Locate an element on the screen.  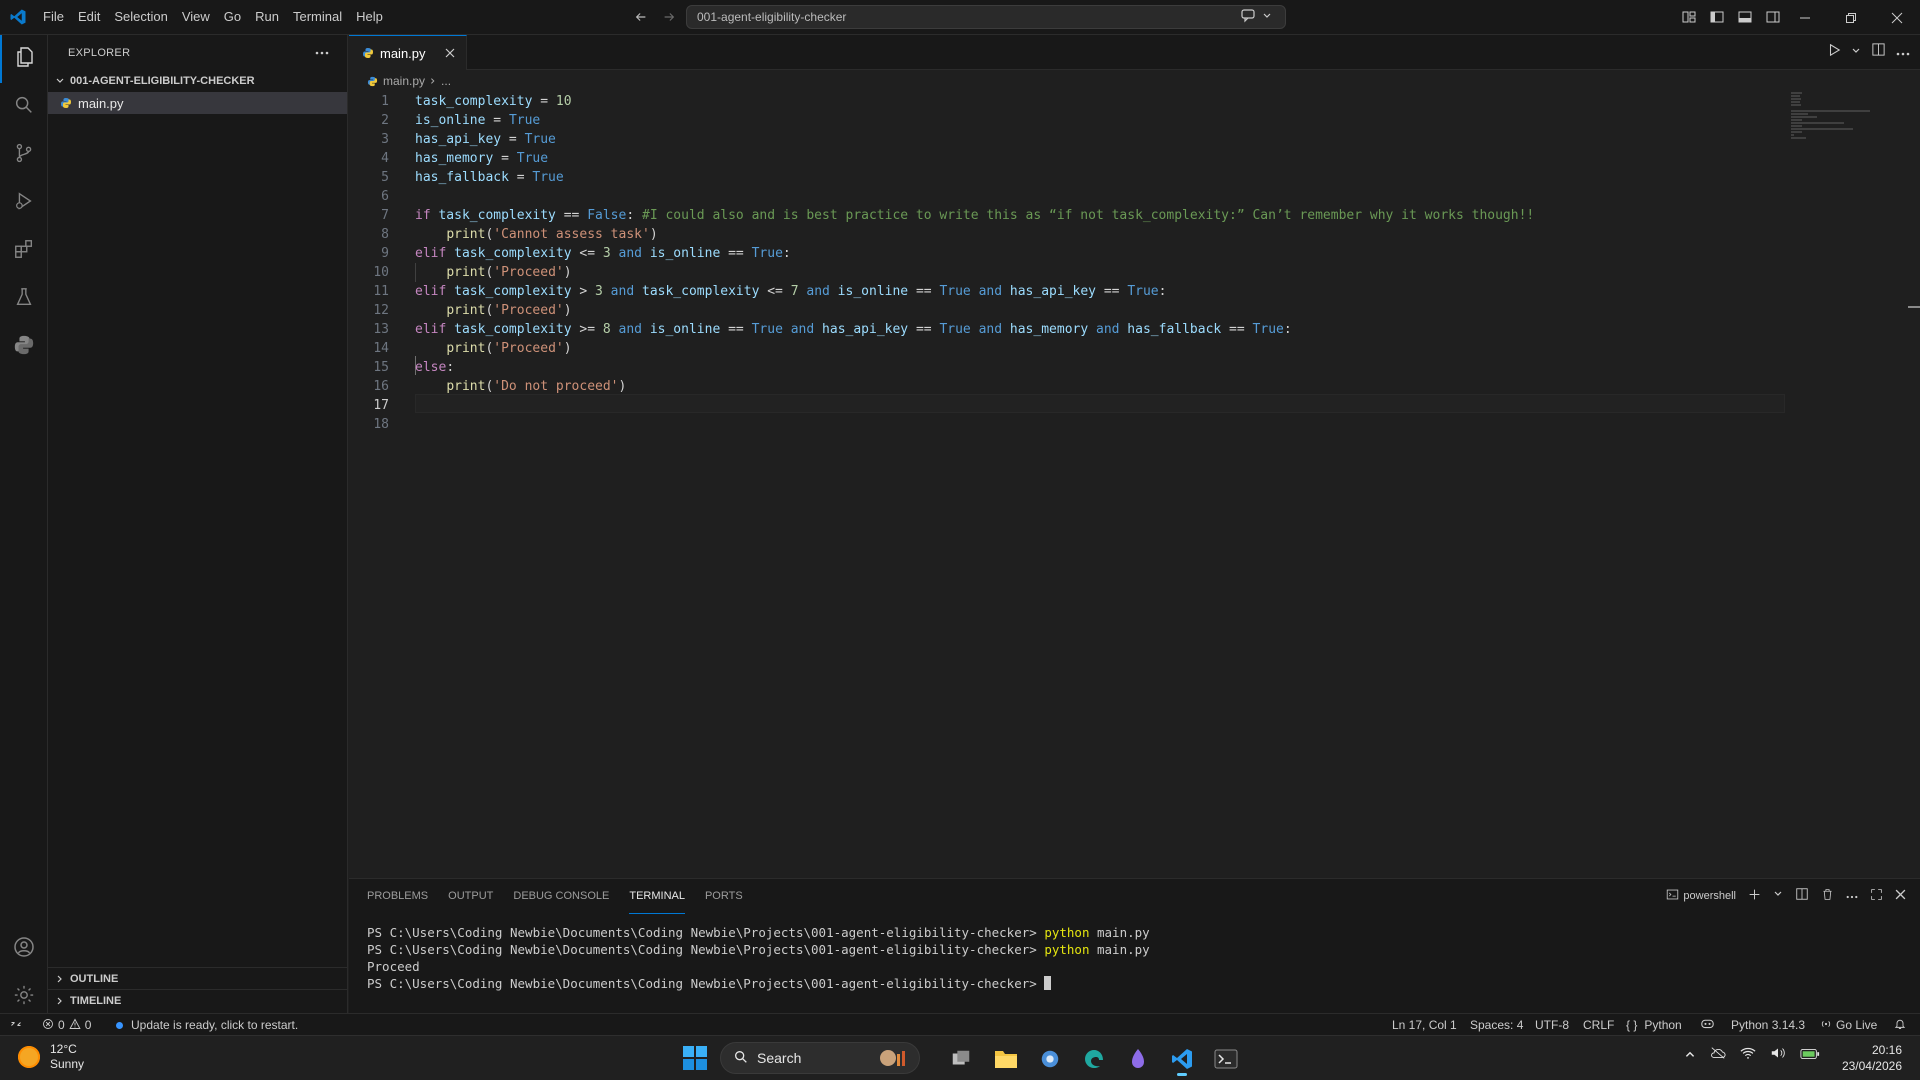
outline-section-header: OUTLINE is located at coordinates (198, 978).